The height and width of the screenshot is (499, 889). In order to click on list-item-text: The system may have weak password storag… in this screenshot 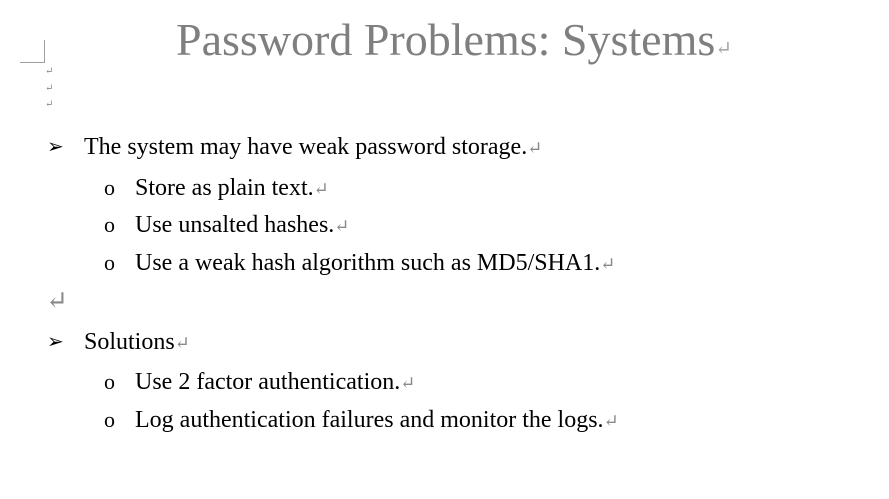, I will do `click(306, 147)`.